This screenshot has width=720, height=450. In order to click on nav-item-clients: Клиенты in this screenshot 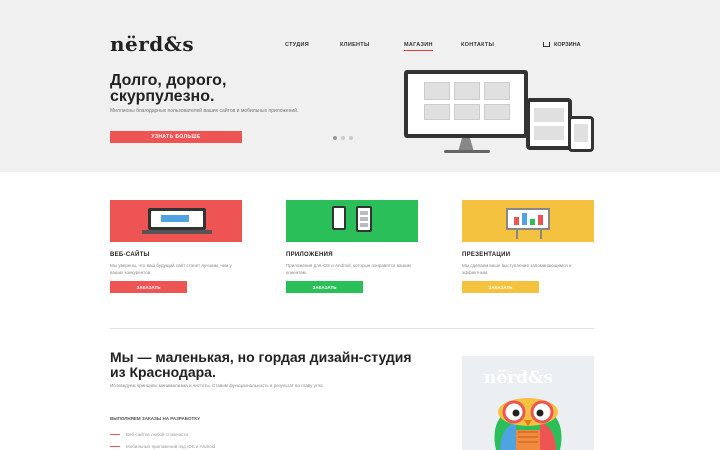, I will do `click(355, 45)`.